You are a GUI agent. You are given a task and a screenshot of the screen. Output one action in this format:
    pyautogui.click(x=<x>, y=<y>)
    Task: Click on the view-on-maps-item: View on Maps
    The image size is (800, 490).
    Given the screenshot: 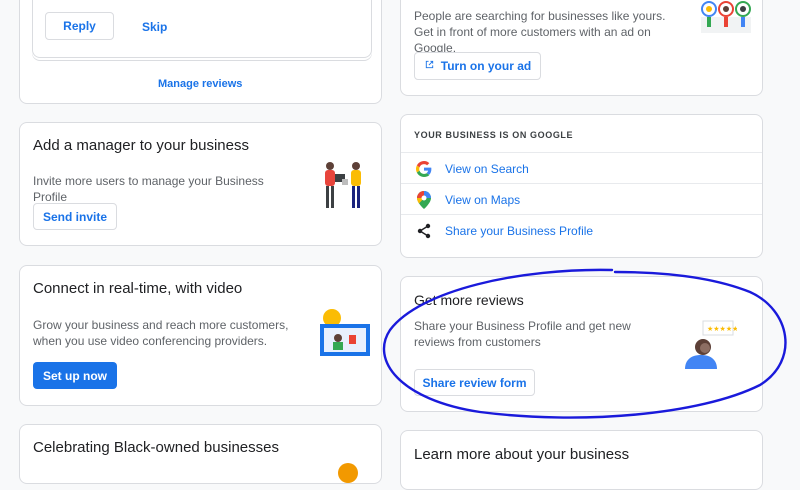 What is the action you would take?
    pyautogui.click(x=581, y=199)
    